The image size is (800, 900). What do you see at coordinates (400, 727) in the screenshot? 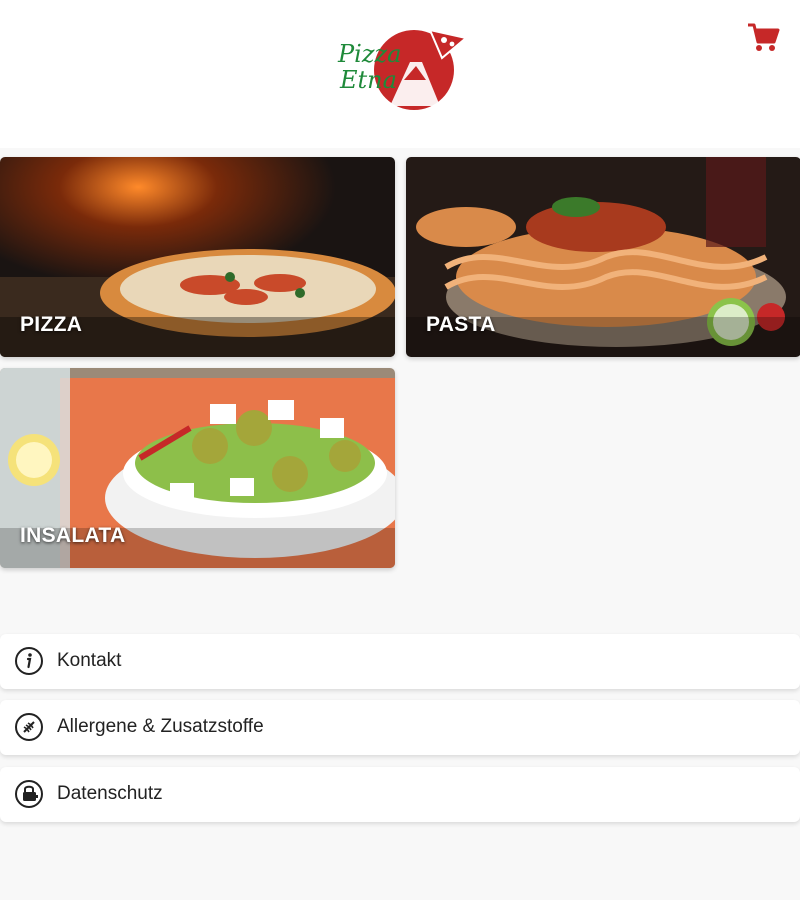
I see `menu-item-allergene: Allergene & Zusatzstoffe` at bounding box center [400, 727].